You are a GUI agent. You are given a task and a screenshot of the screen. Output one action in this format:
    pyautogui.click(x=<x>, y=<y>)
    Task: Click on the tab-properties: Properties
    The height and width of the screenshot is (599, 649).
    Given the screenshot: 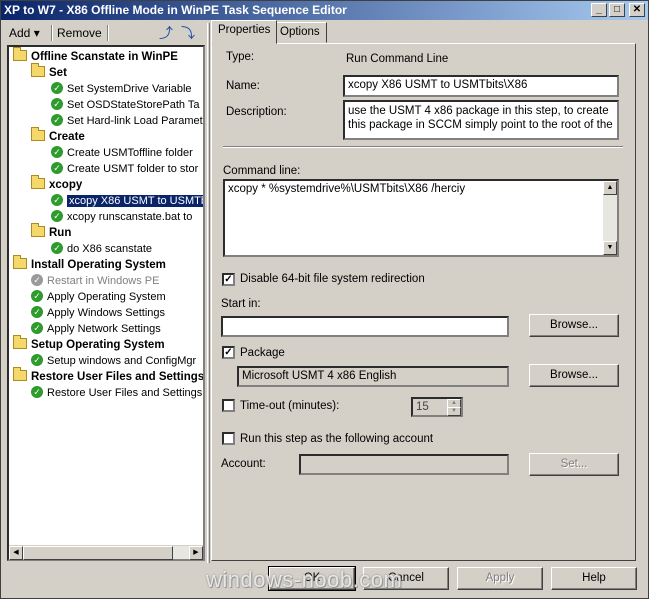 What is the action you would take?
    pyautogui.click(x=244, y=32)
    